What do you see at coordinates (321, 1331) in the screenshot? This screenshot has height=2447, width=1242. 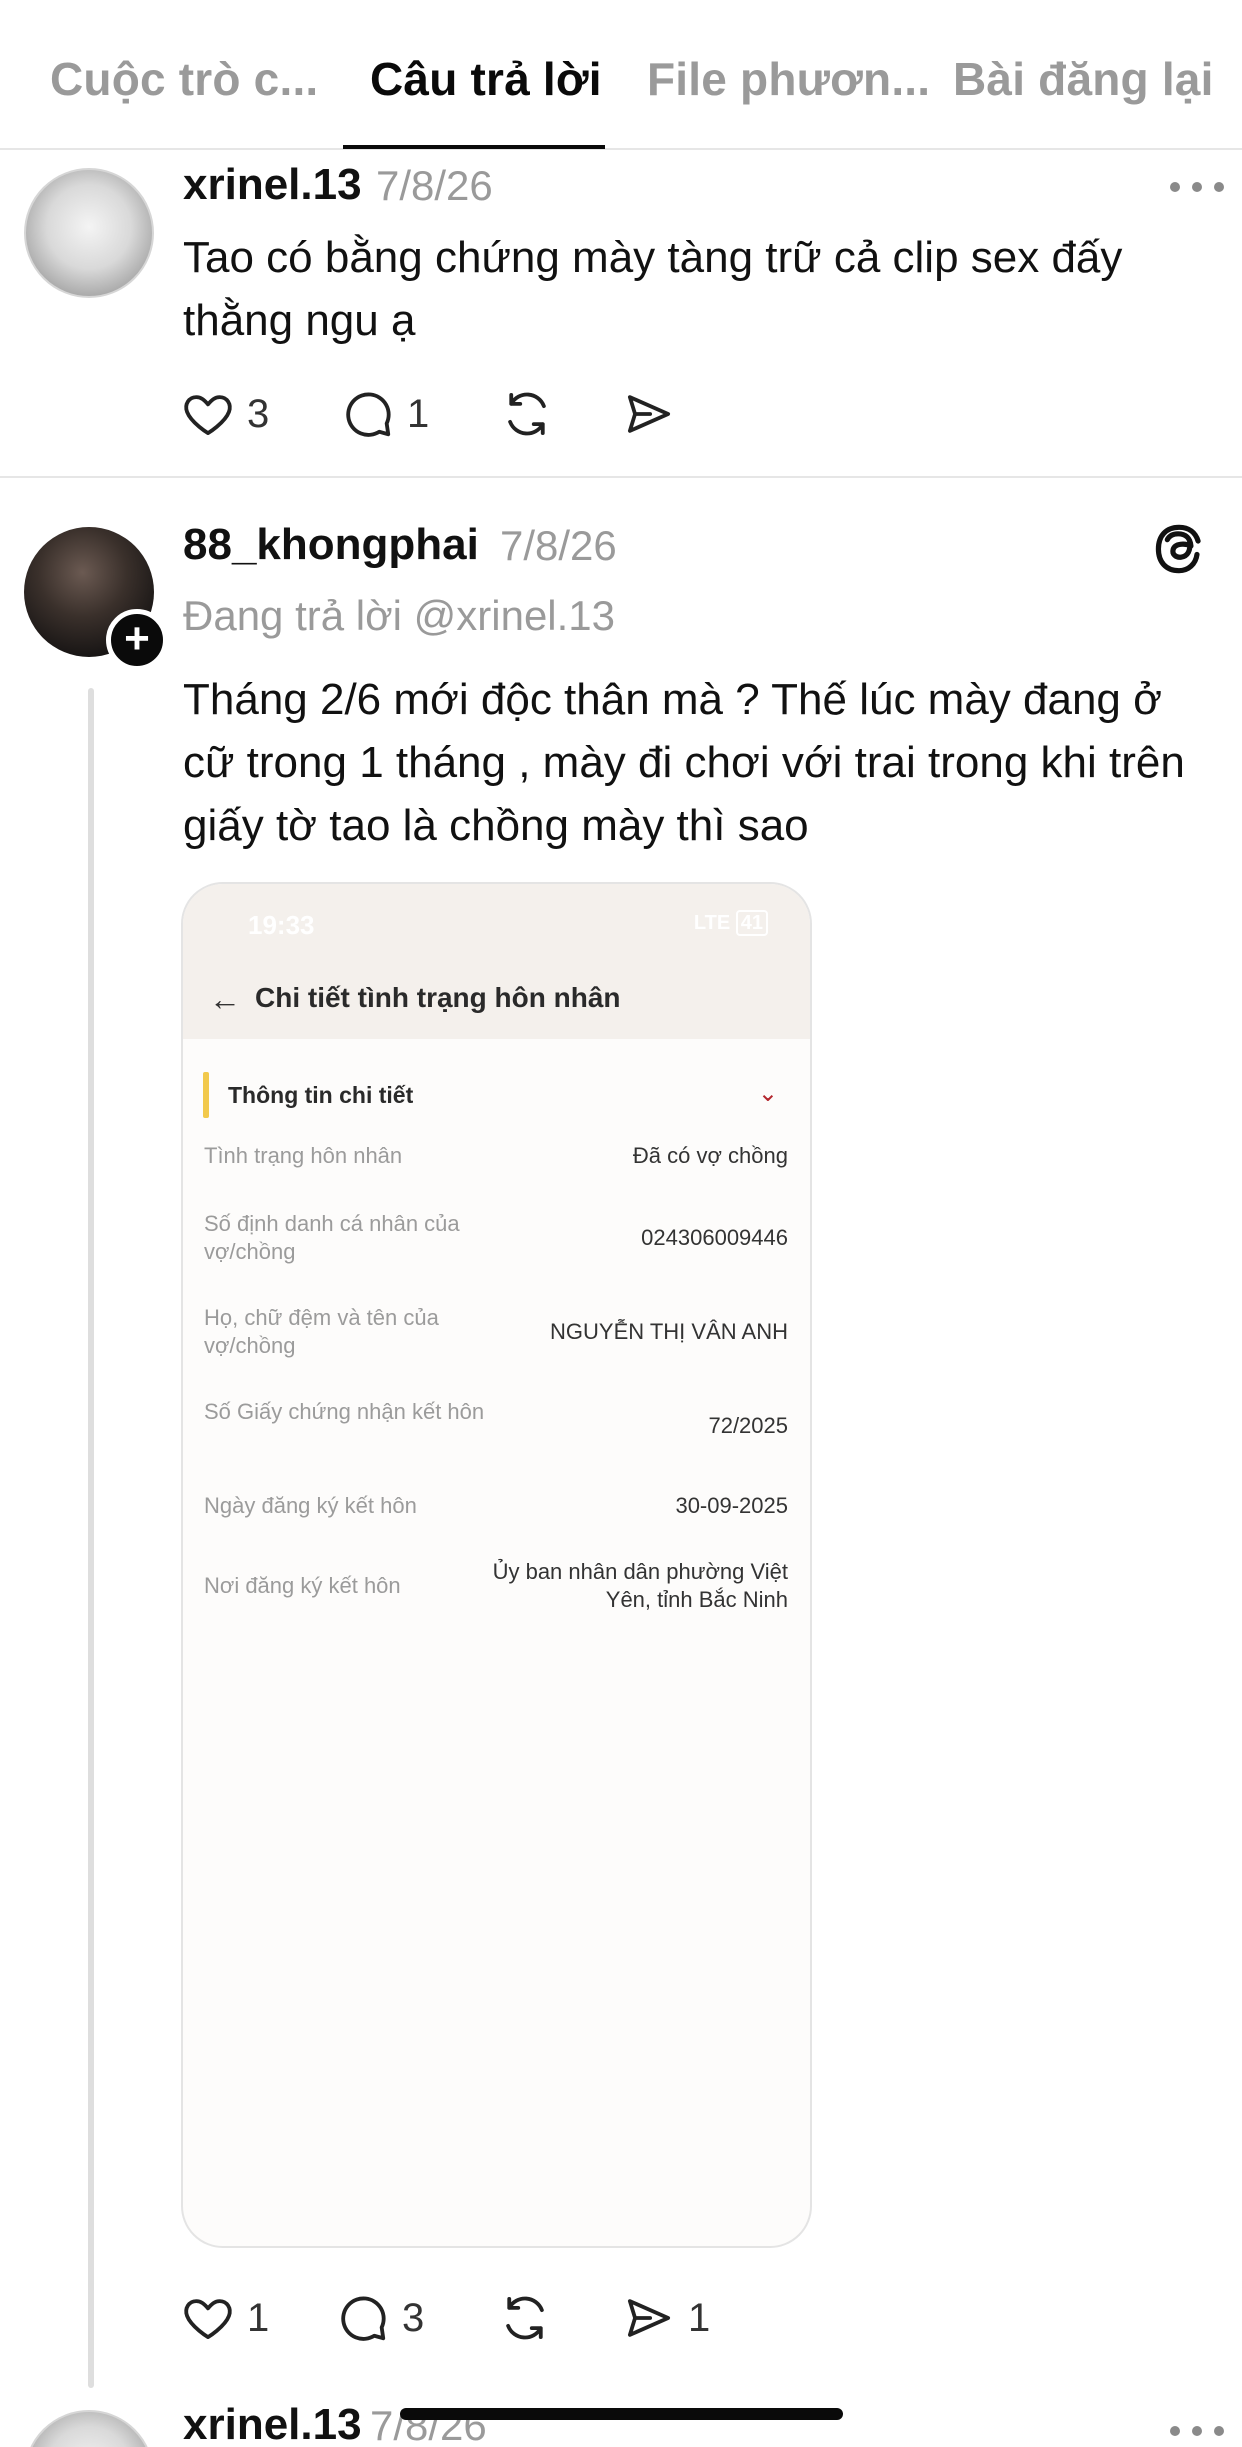 I see `detail-label: Họ, chữ đệm và tên của vợ/chồng` at bounding box center [321, 1331].